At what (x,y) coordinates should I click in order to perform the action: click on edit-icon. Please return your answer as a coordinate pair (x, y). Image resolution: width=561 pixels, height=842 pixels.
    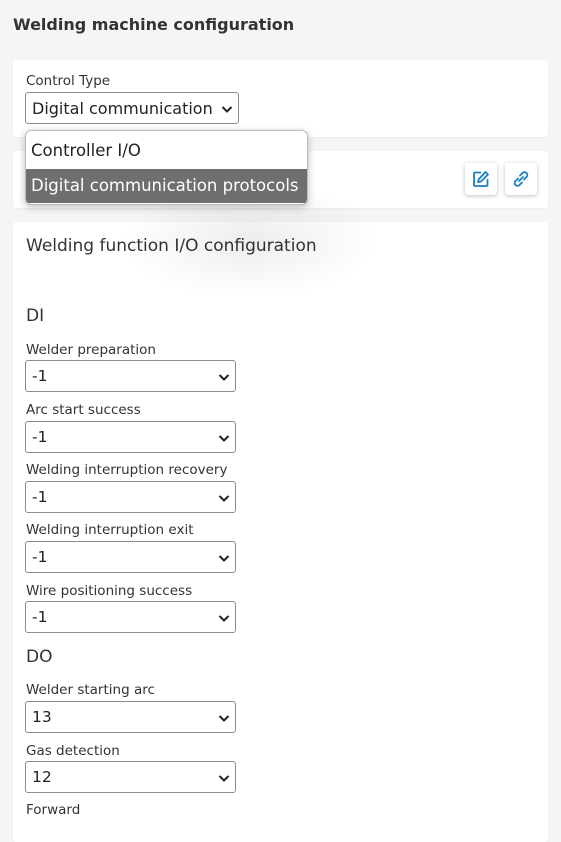
    Looking at the image, I should click on (481, 179).